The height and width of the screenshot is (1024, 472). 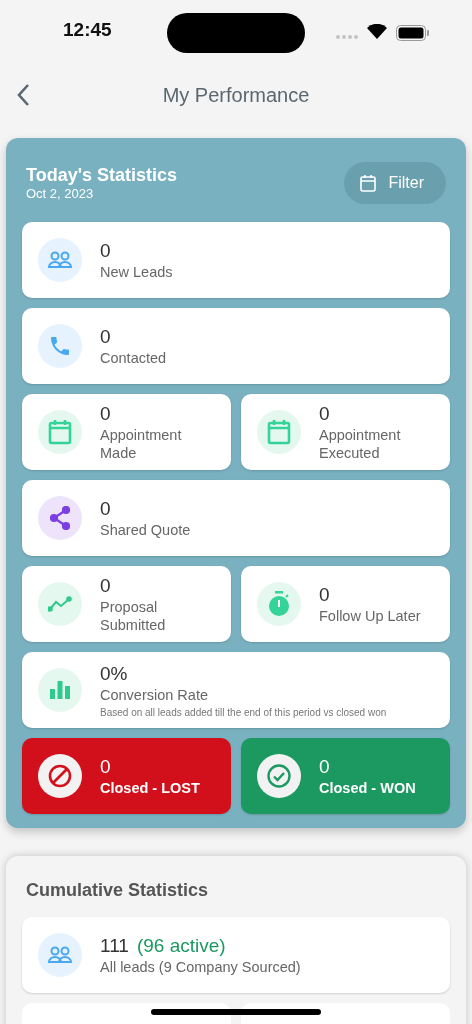 I want to click on stopwatch-icon, so click(x=279, y=604).